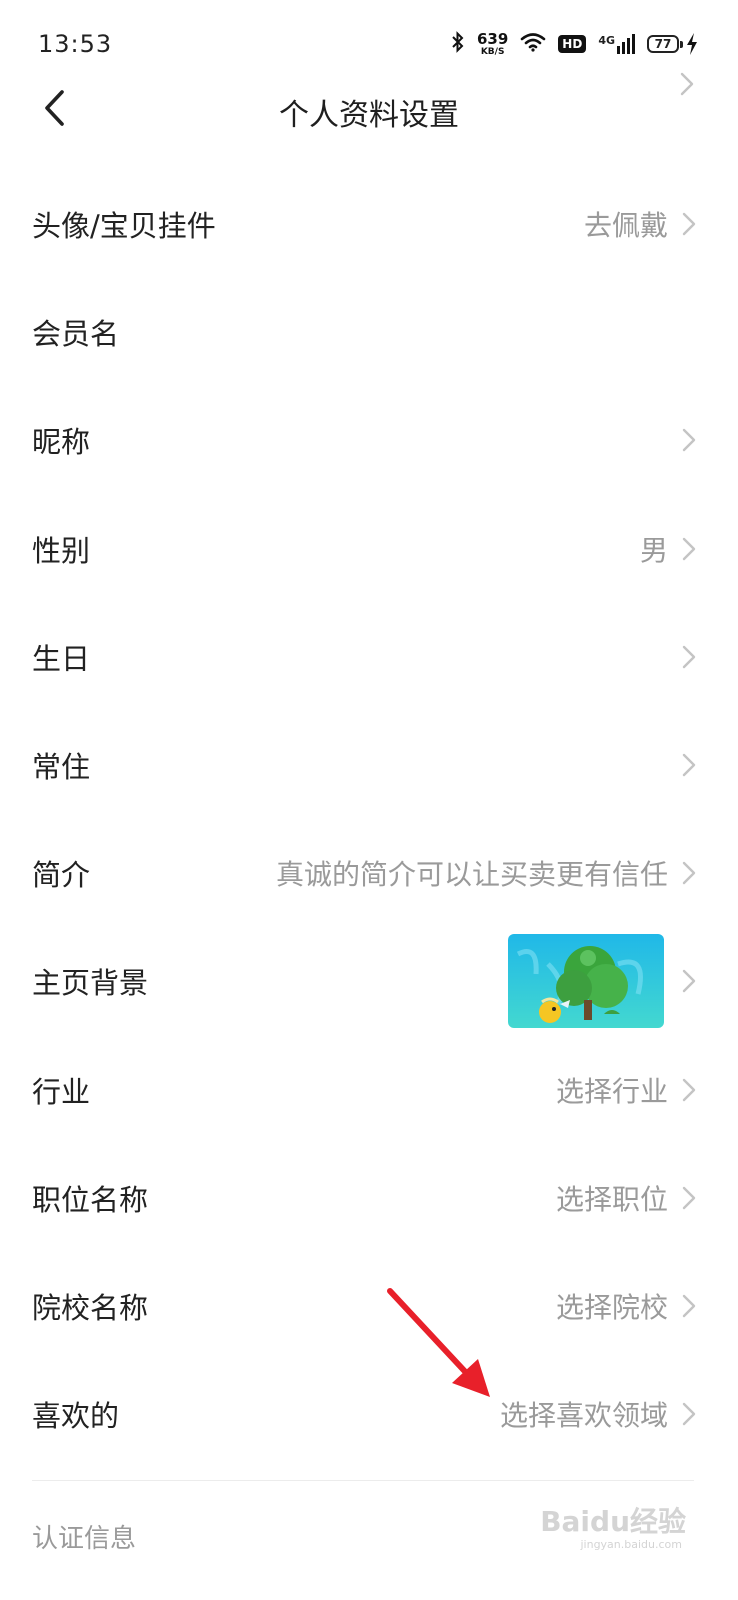 This screenshot has width=738, height=1600. I want to click on row-label: 院校名称, so click(90, 1307).